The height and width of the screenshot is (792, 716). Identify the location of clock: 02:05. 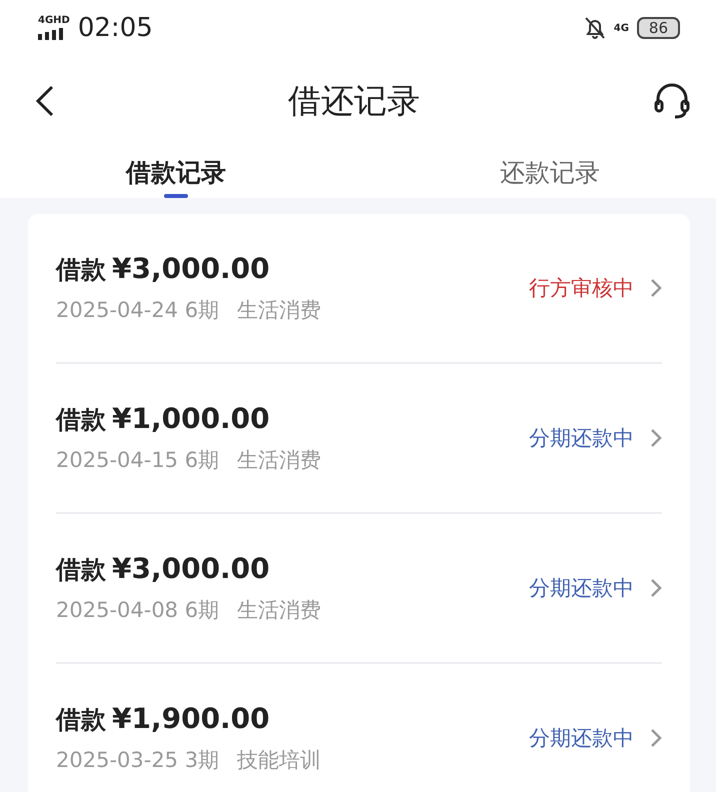
(115, 28).